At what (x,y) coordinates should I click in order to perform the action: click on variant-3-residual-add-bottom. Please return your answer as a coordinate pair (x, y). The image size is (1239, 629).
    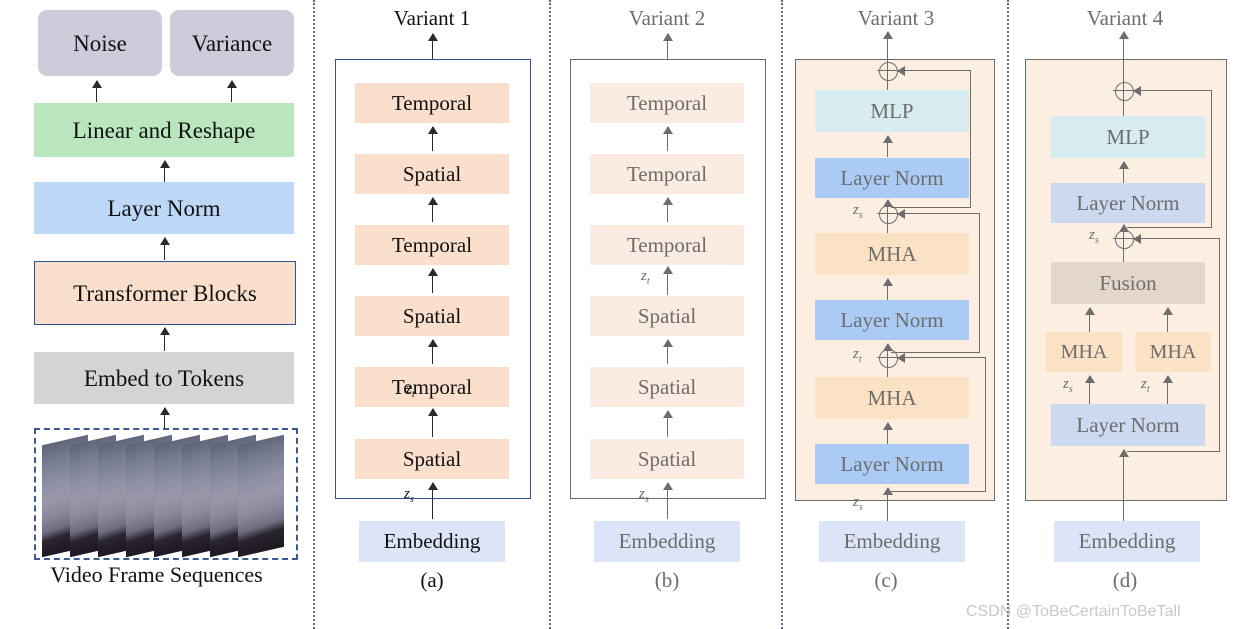
    Looking at the image, I should click on (888, 358).